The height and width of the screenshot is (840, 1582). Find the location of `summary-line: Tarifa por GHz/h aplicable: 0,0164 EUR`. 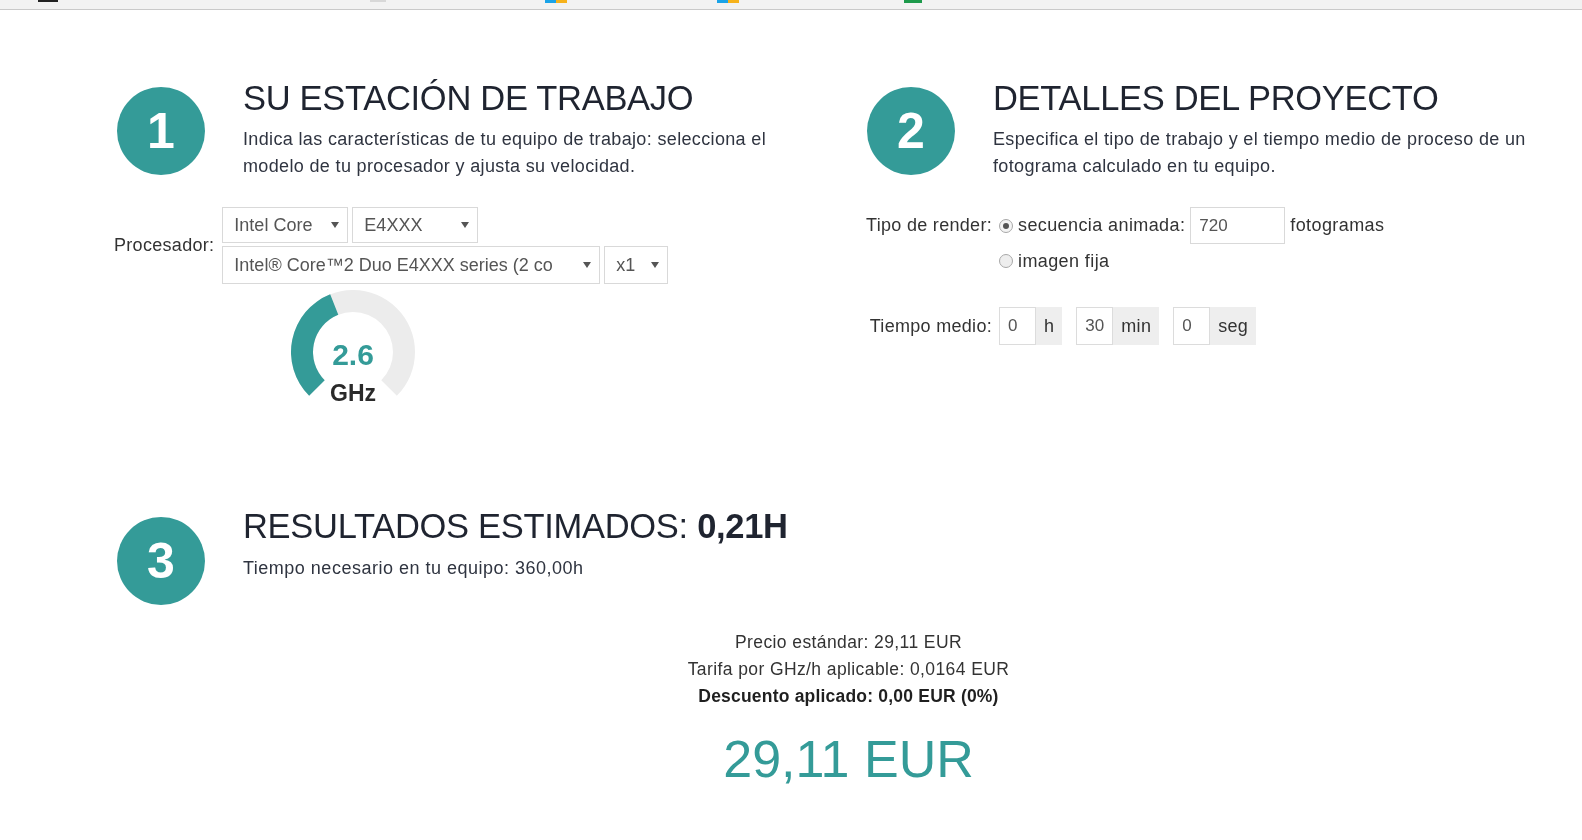

summary-line: Tarifa por GHz/h aplicable: 0,0164 EUR is located at coordinates (848, 669).